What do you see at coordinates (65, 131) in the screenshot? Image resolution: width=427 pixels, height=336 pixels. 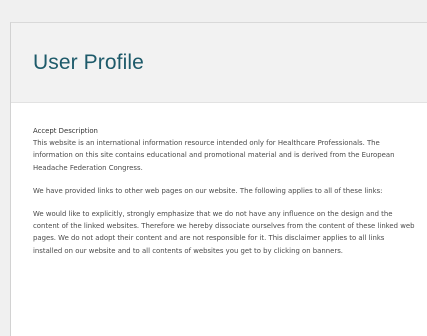 I see `disclaimer-heading: Accept Description` at bounding box center [65, 131].